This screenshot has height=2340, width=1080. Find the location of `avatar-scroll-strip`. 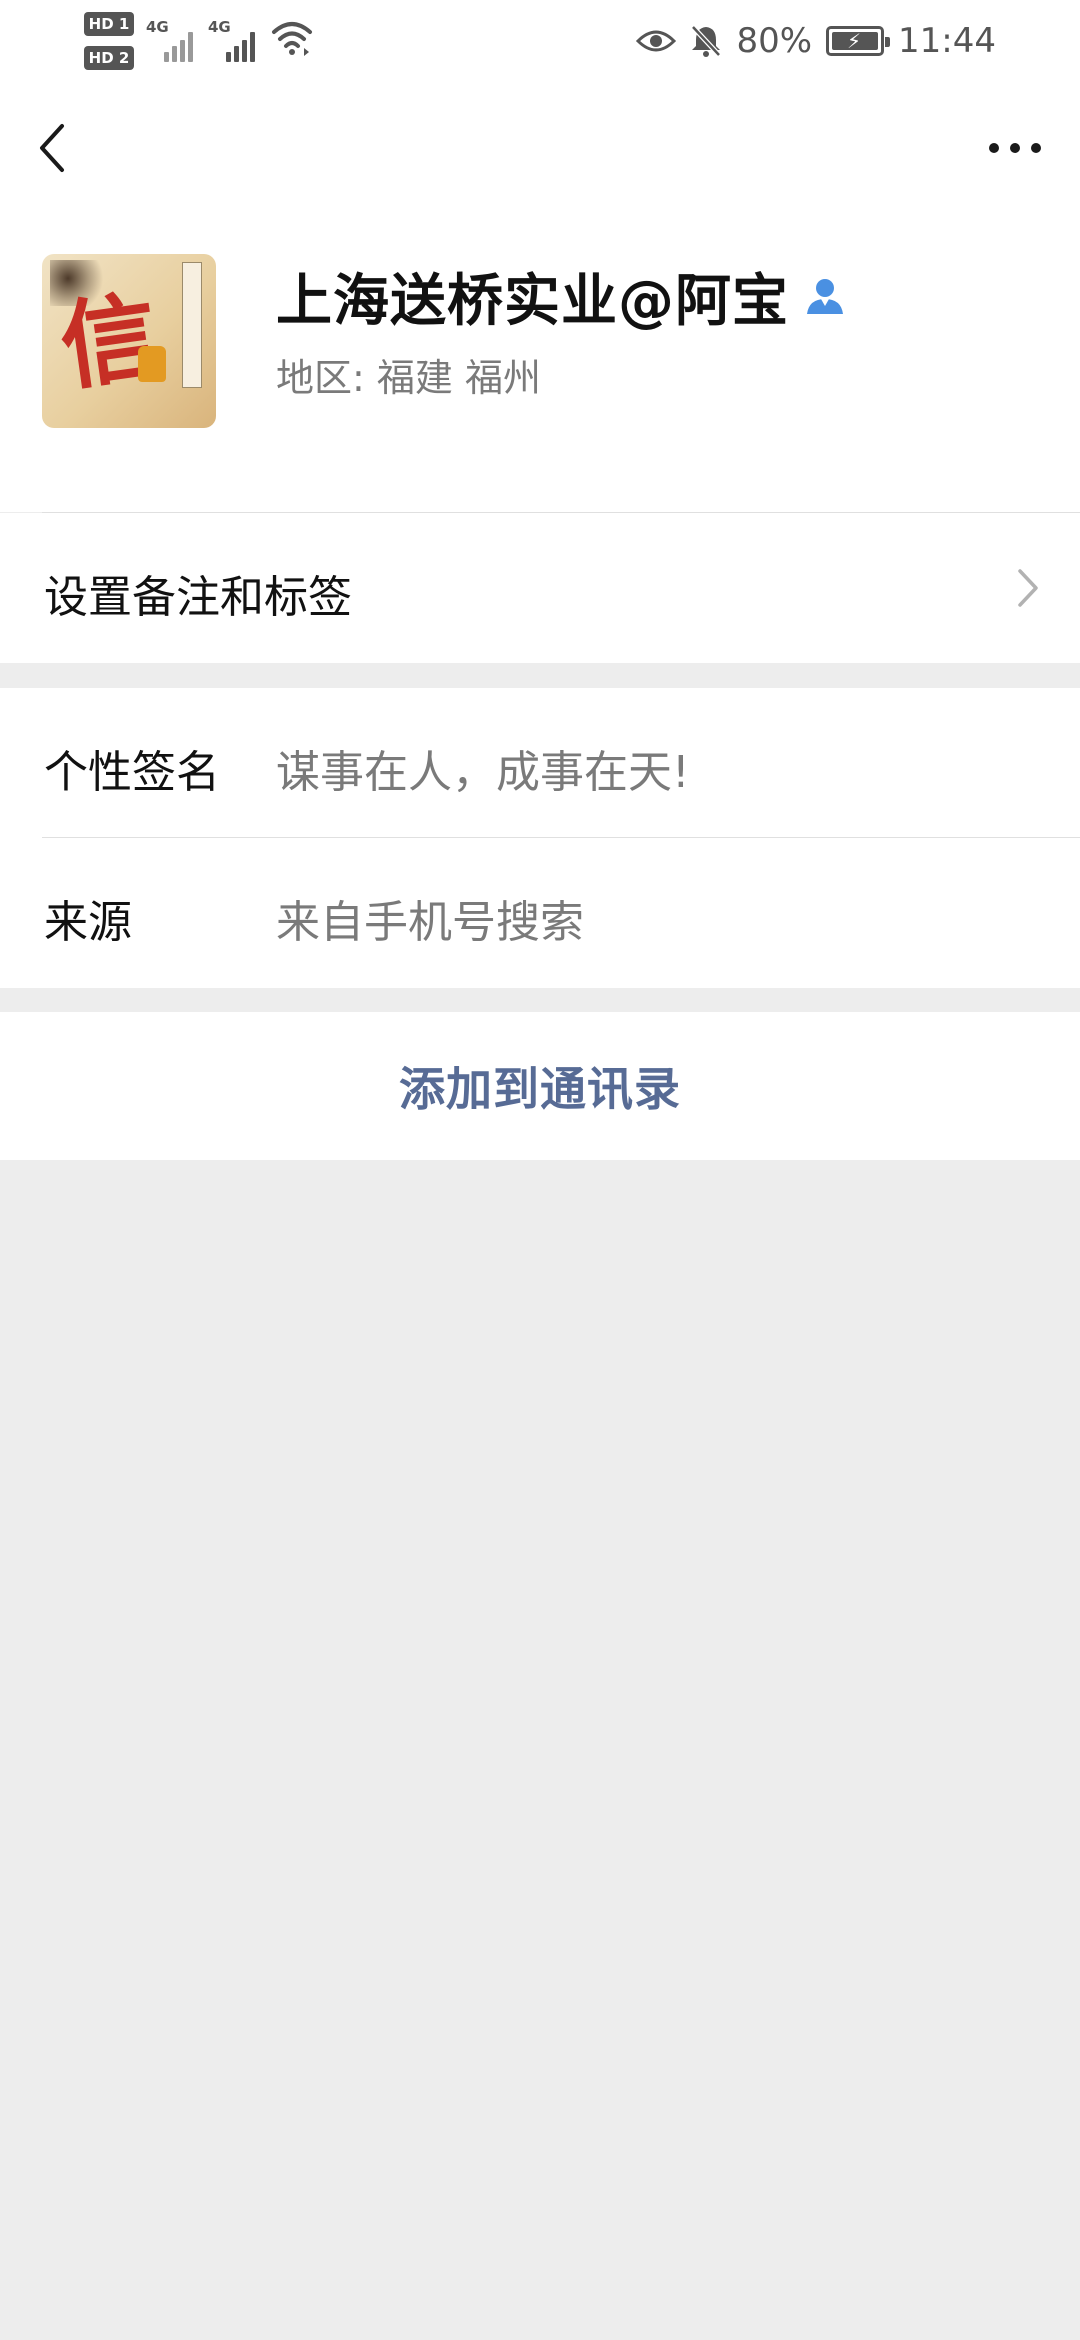

avatar-scroll-strip is located at coordinates (192, 325).